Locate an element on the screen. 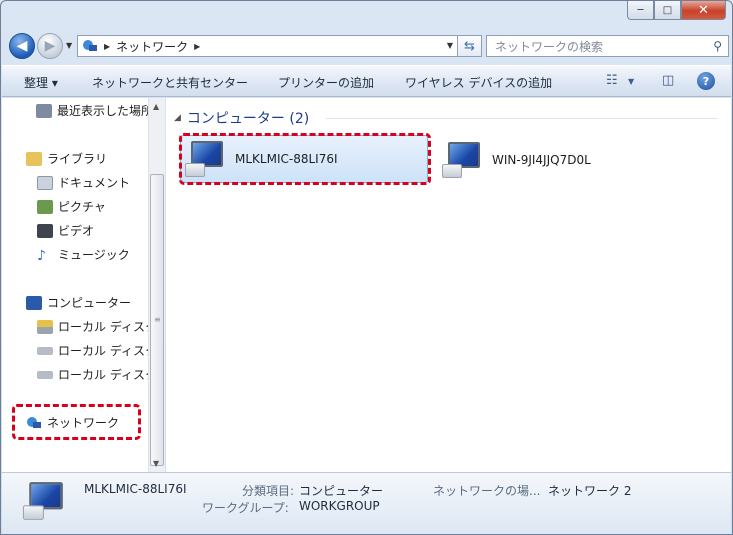 The height and width of the screenshot is (535, 733). forward-arrow-icon: ▶ is located at coordinates (50, 46).